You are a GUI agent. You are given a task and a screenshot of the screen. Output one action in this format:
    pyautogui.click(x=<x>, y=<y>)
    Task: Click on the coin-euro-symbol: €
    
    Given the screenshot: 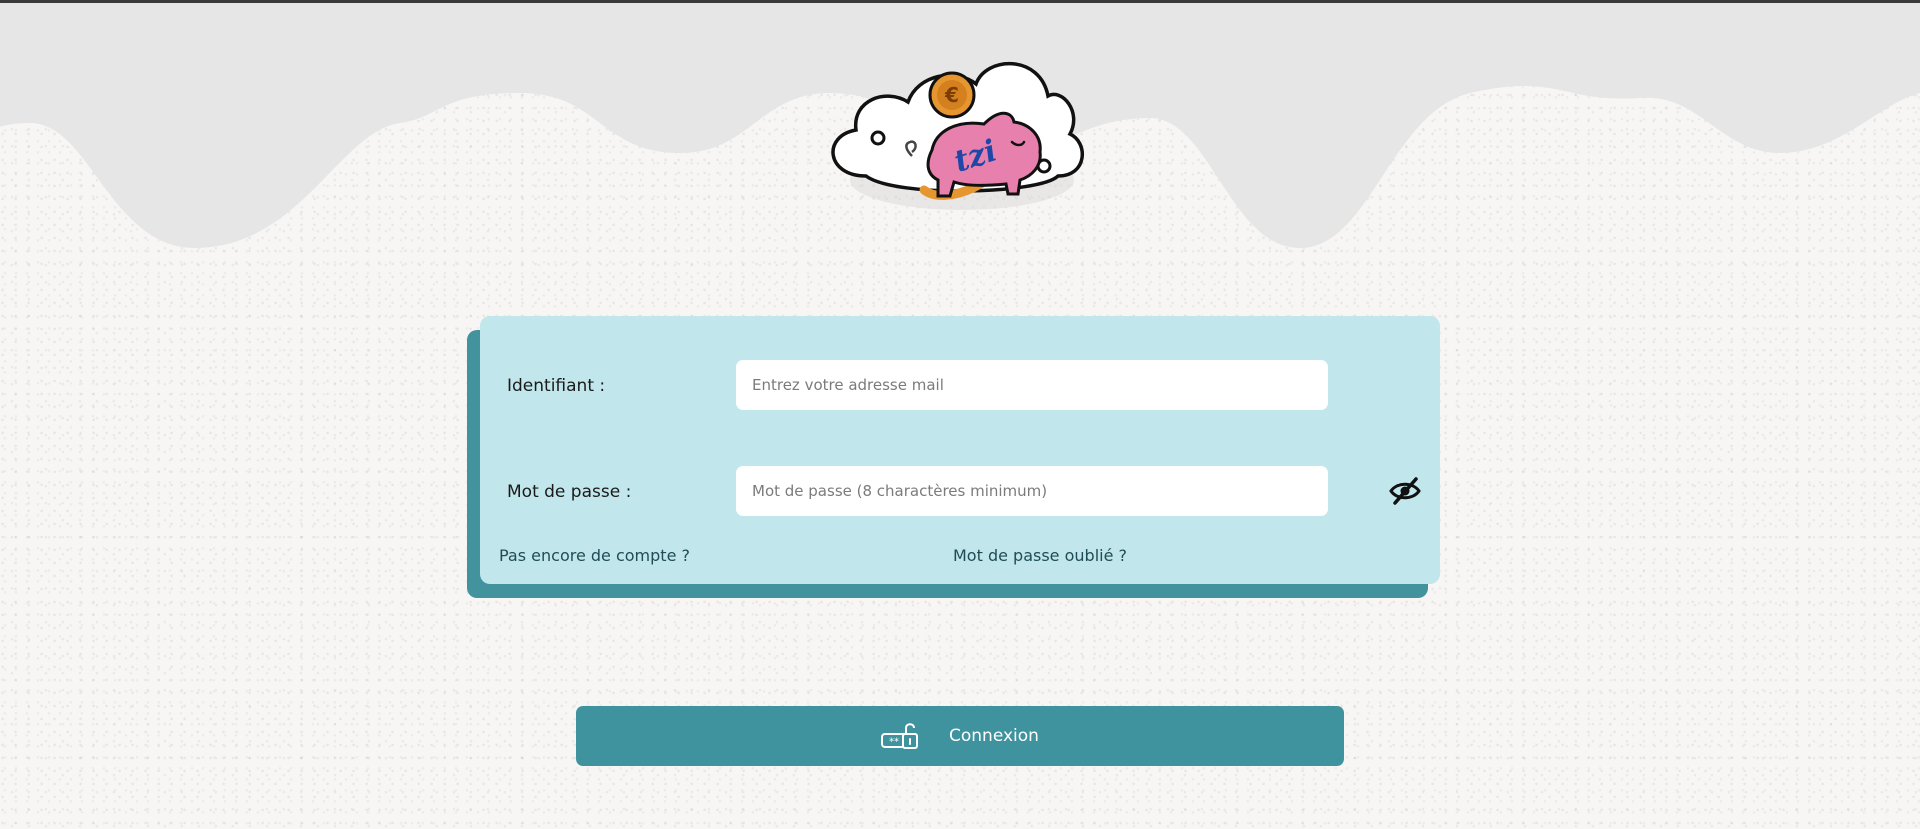 What is the action you would take?
    pyautogui.click(x=951, y=95)
    